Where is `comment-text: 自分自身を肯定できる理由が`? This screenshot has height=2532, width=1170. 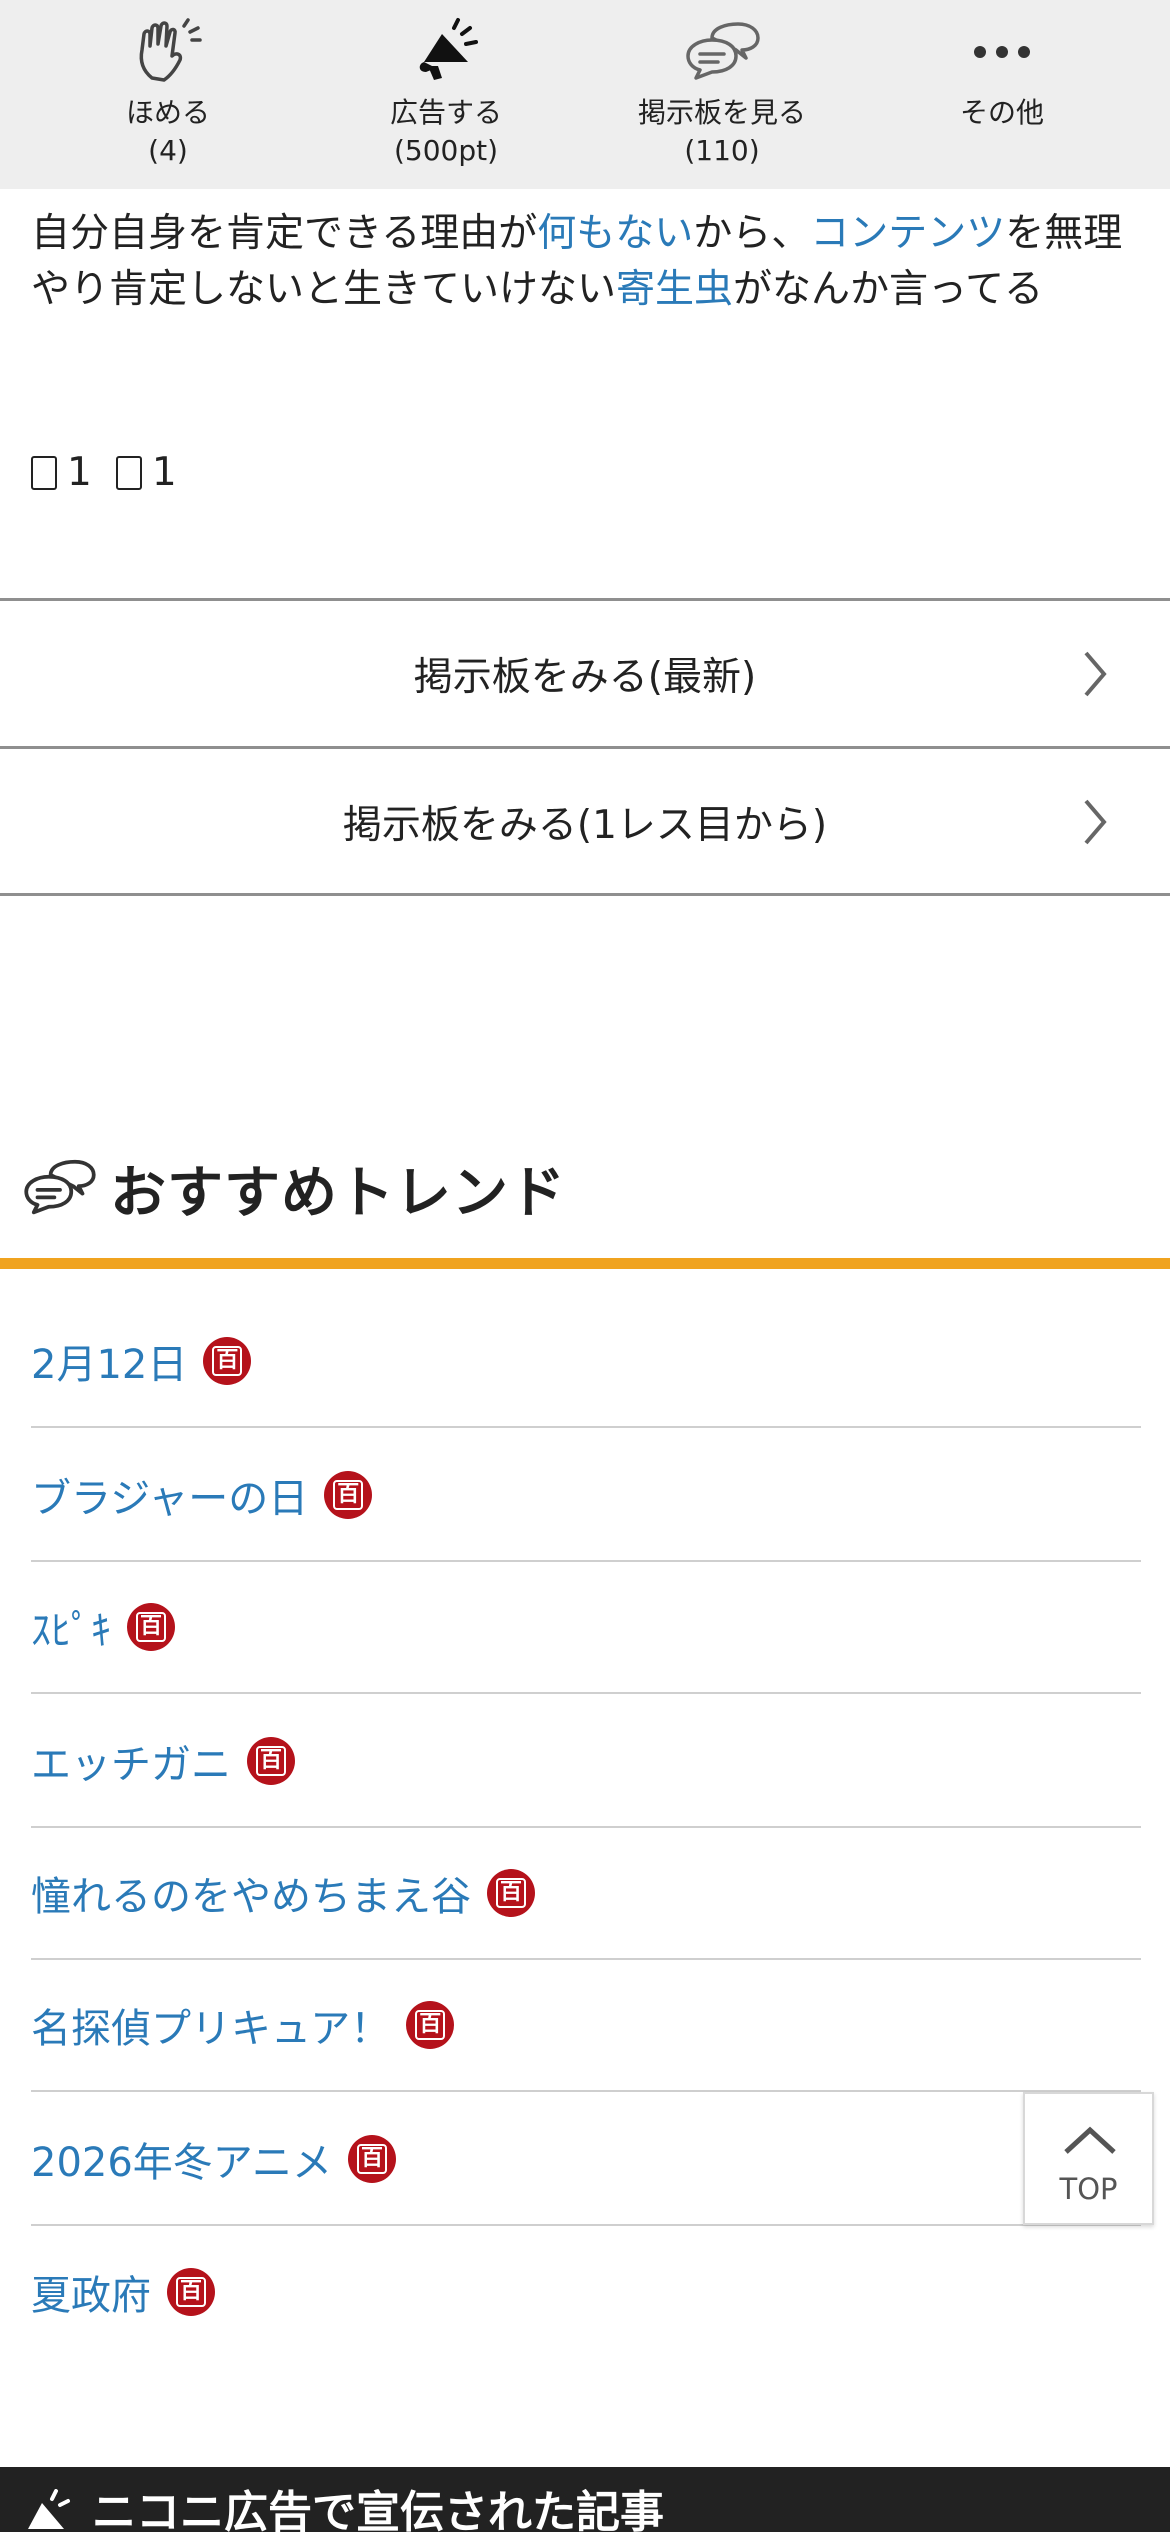 comment-text: 自分自身を肯定できる理由が is located at coordinates (284, 233).